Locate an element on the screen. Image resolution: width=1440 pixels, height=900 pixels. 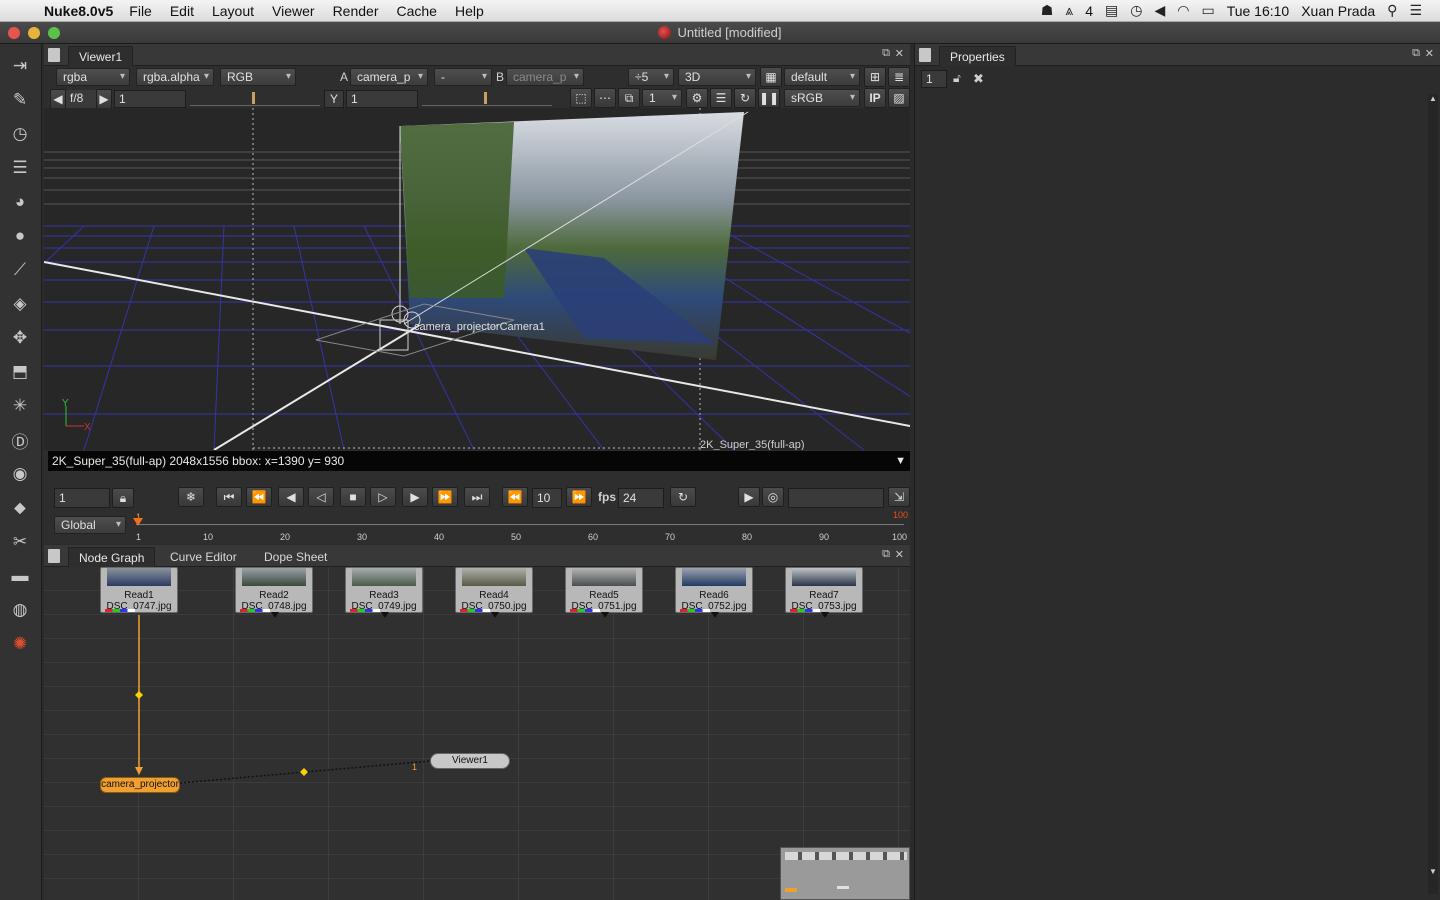
read5-node: Read5 DSC_0751.jpg is located at coordinates (604, 592).